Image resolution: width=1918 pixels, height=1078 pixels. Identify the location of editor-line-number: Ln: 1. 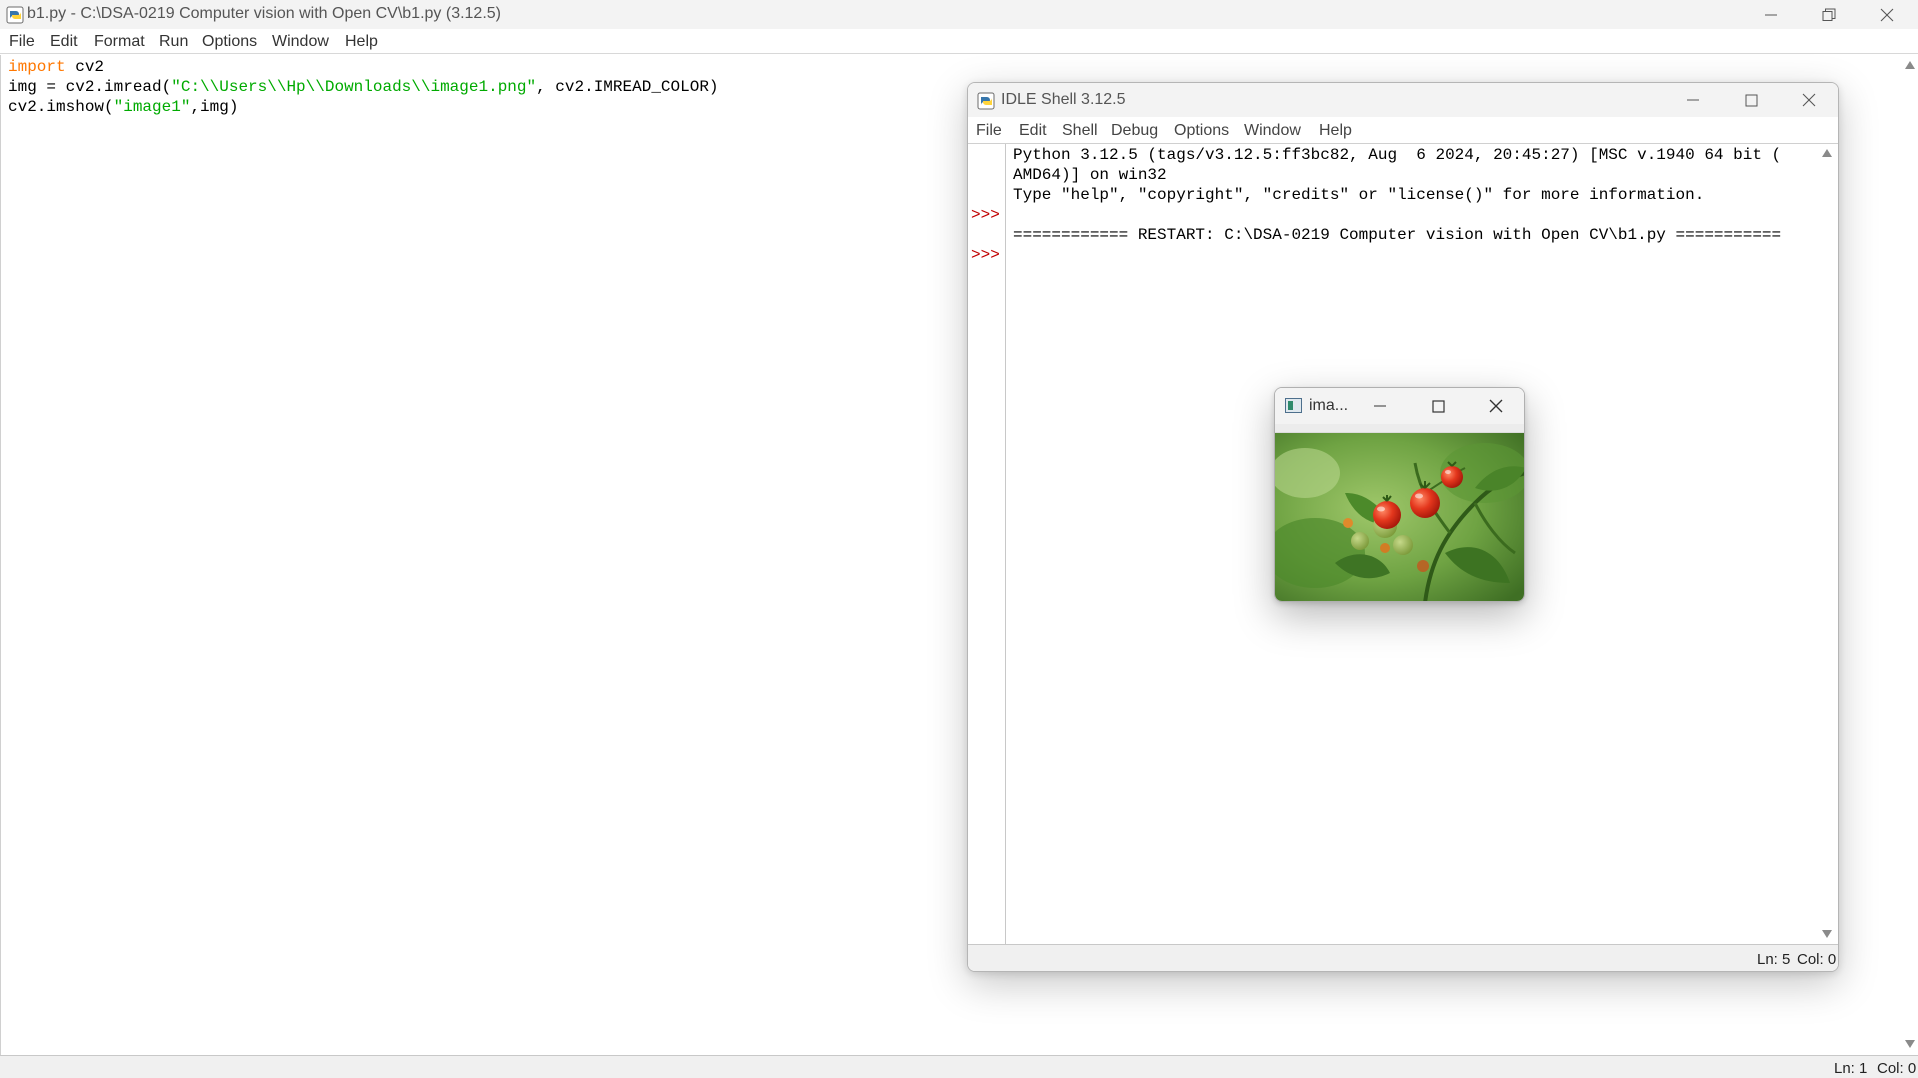
(1851, 1068).